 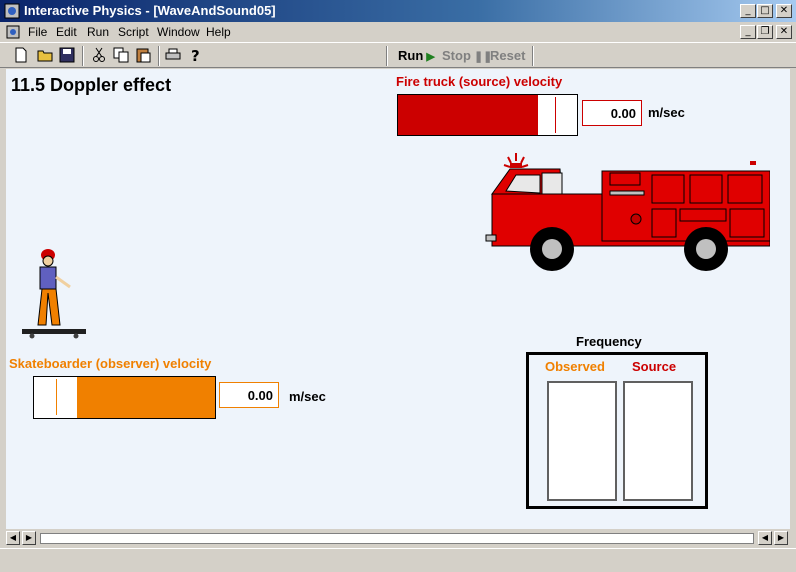 I want to click on doc-minimize-button: _, so click(x=748, y=32).